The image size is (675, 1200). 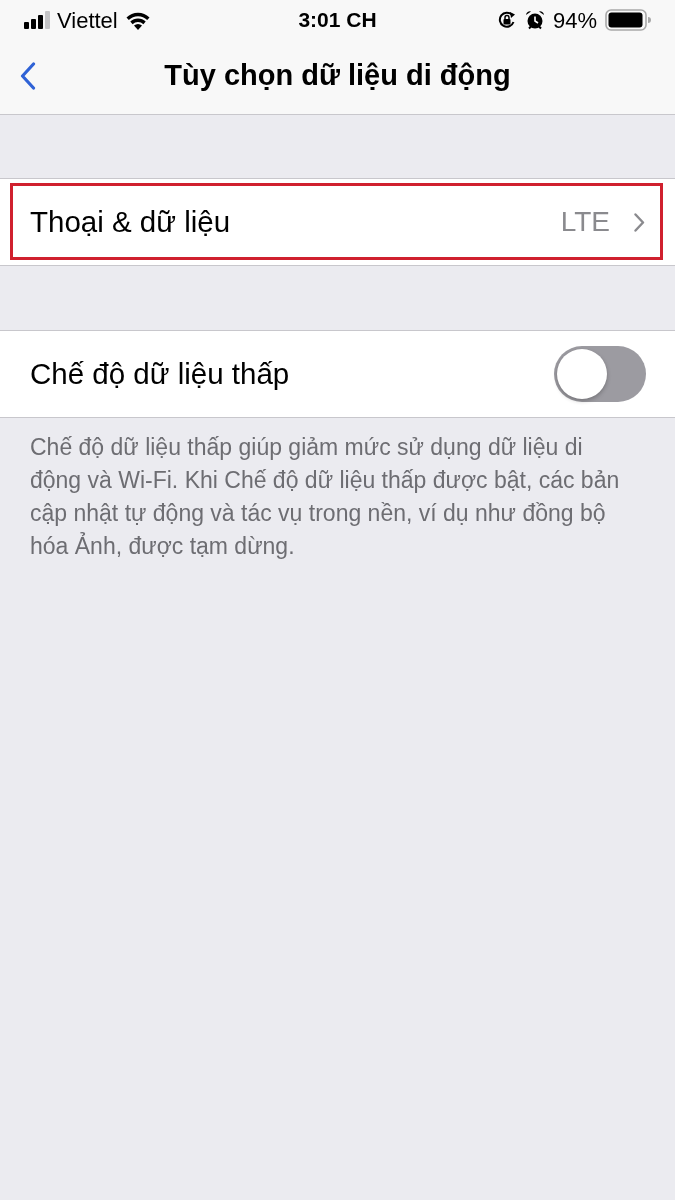 I want to click on footer-description: Chế độ dữ liệu thấp giúp giảm mức sử dụng dữ liệu di động và Wi-Fi. Khi Chế độ dữ liệu thấp được bật, các bản cập nhật tự động và tác vụ trong nền, ví dụ như đồng bộ hóa Ảnh, được tạm dừng., so click(x=325, y=497).